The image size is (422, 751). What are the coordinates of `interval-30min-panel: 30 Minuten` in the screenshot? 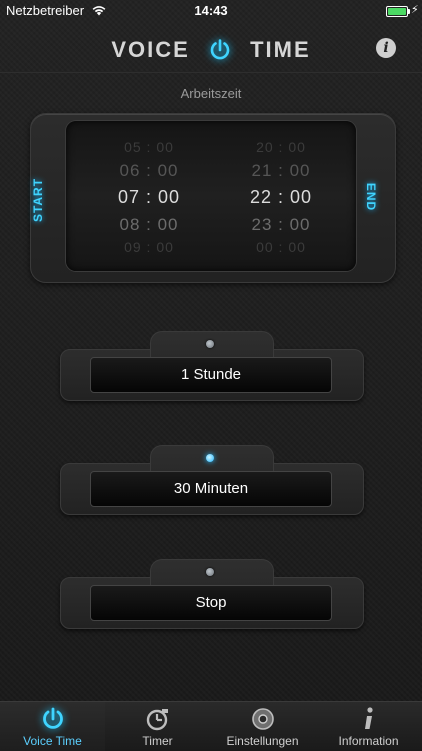 It's located at (212, 480).